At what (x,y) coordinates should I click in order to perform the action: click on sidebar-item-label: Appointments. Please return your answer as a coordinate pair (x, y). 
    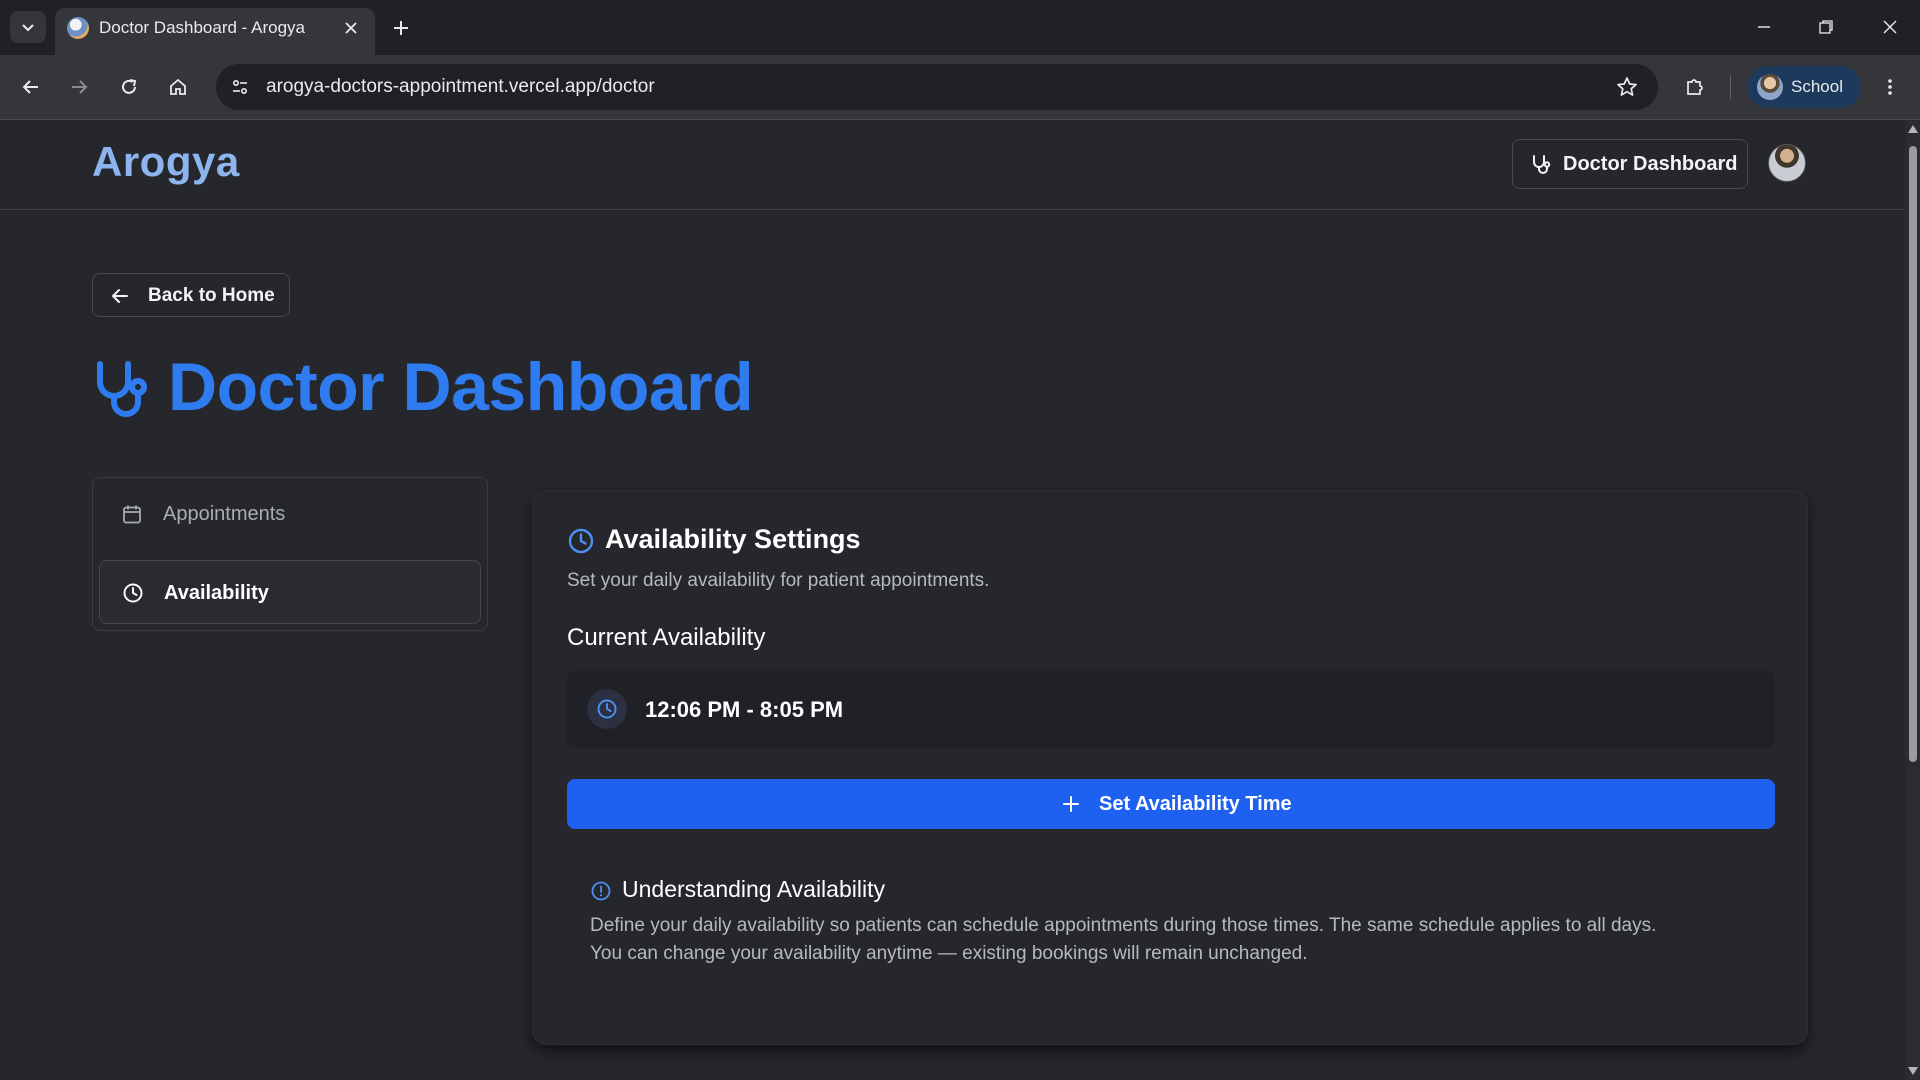
    Looking at the image, I should click on (224, 514).